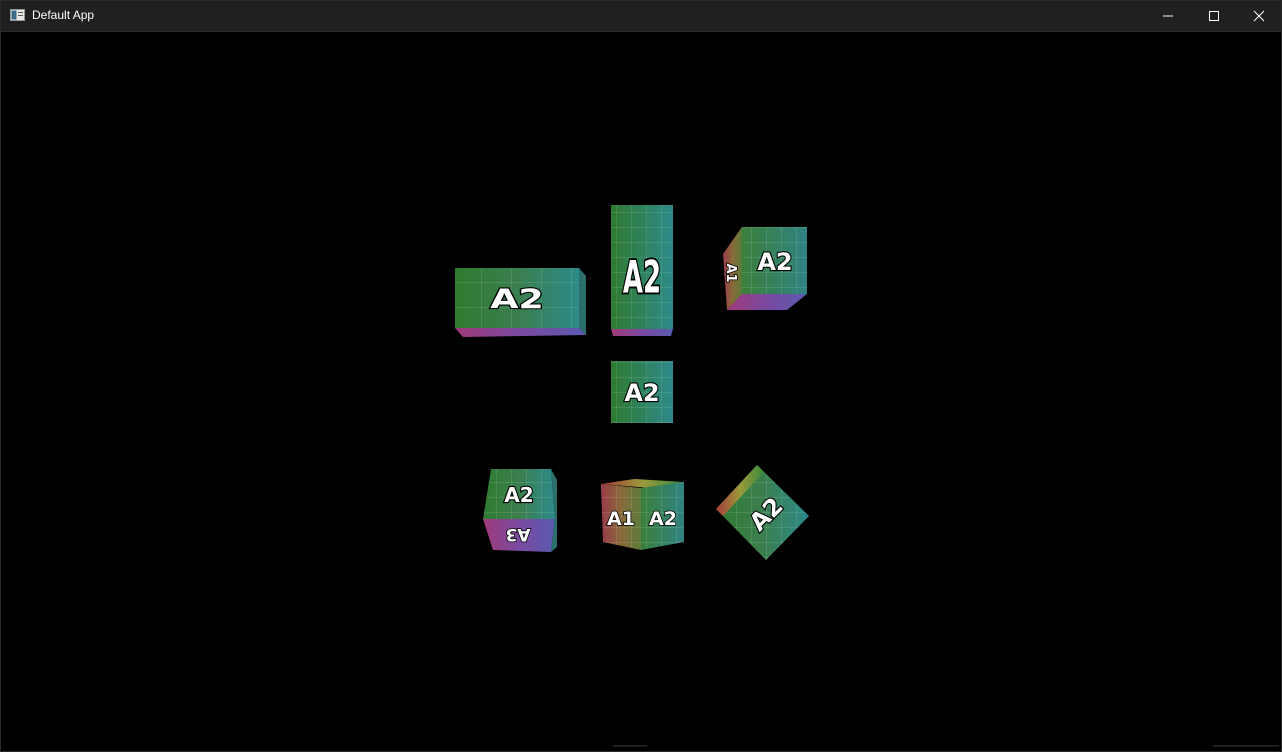 The width and height of the screenshot is (1282, 752). What do you see at coordinates (663, 519) in the screenshot?
I see `cube-6-right-label: A2` at bounding box center [663, 519].